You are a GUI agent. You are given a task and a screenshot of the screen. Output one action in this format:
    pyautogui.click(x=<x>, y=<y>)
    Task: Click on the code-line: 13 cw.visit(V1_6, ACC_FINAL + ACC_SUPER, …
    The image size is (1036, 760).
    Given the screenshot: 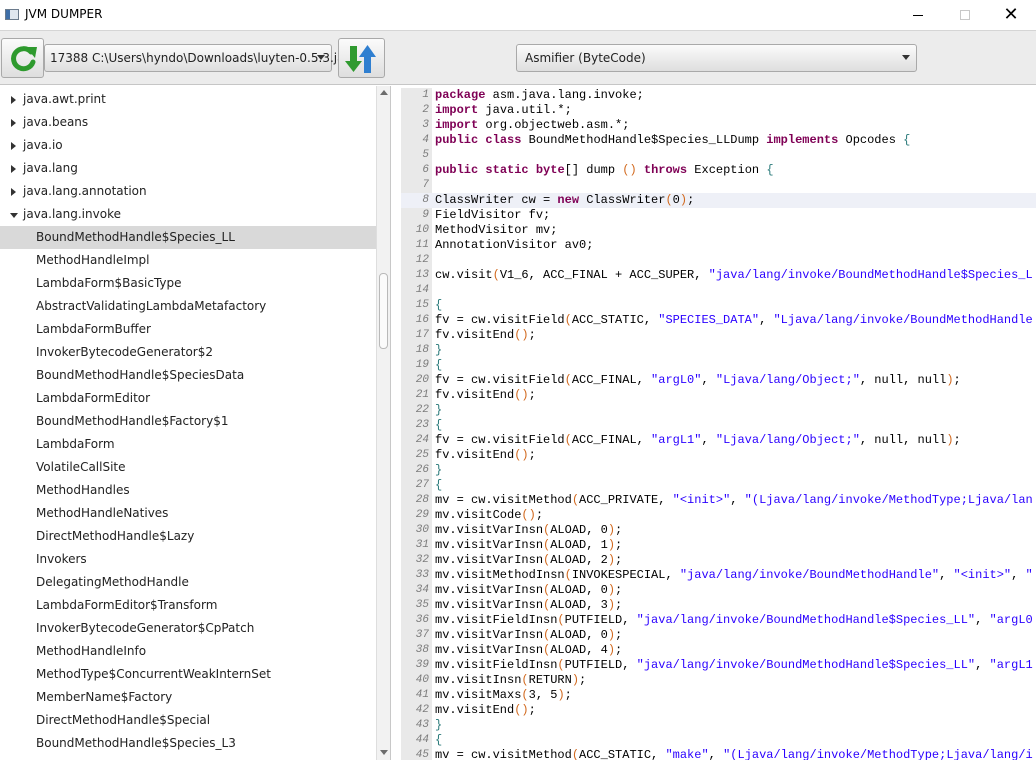 What is the action you would take?
    pyautogui.click(x=718, y=275)
    